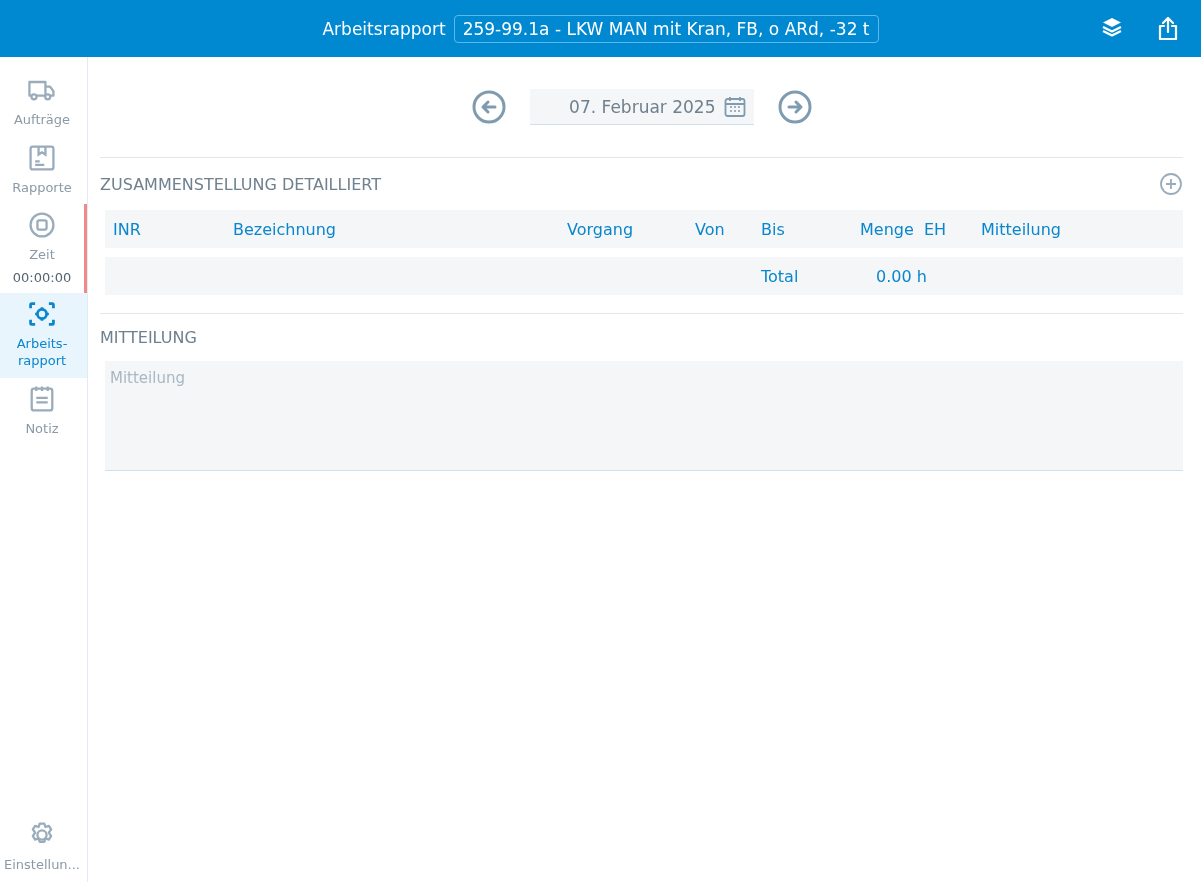 The image size is (1201, 882). Describe the element at coordinates (42, 120) in the screenshot. I see `sidebar-label: Aufträge` at that location.